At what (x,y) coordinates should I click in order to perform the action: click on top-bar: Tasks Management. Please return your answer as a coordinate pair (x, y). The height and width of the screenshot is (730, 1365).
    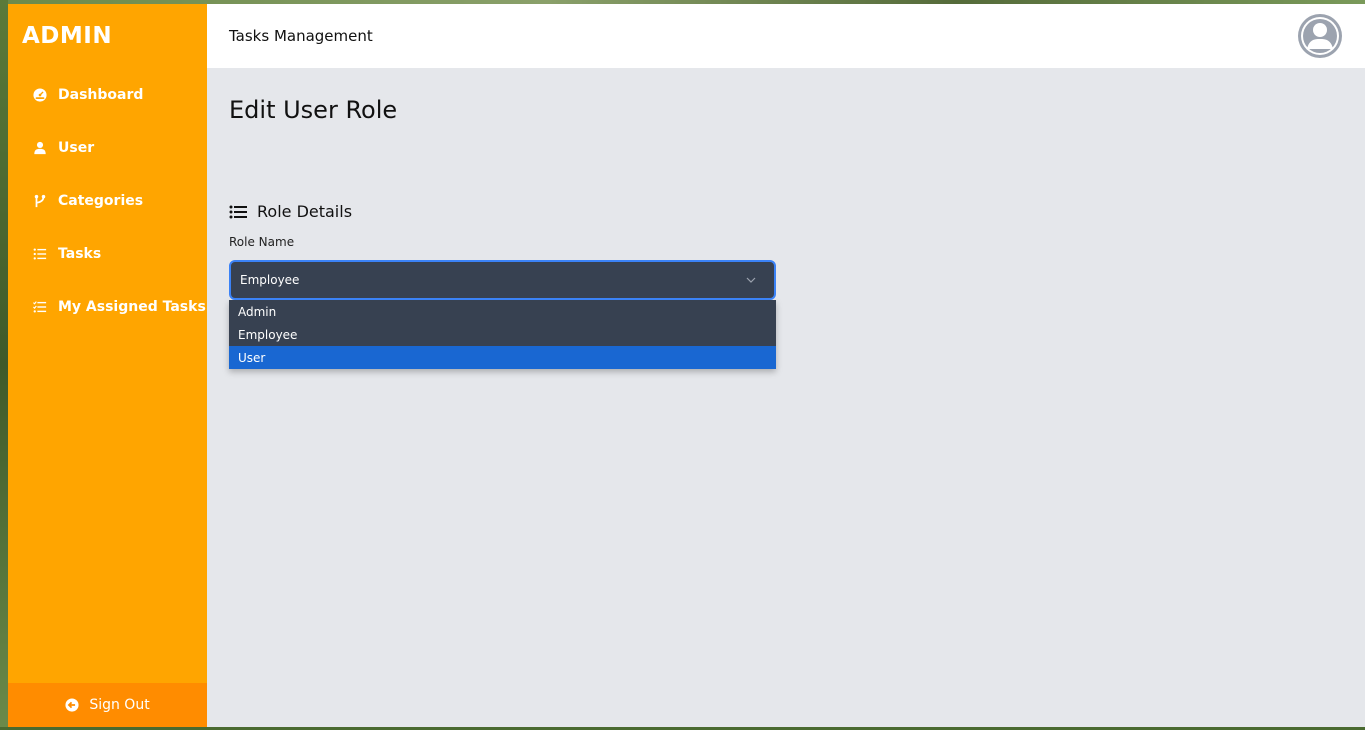
    Looking at the image, I should click on (786, 36).